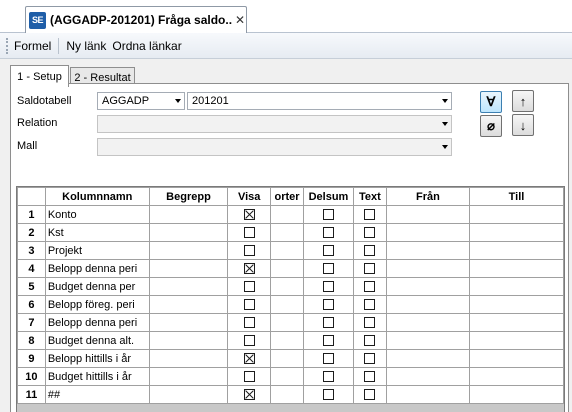 This screenshot has width=572, height=412. I want to click on table-row: 8 Budget denna alt., so click(290, 340).